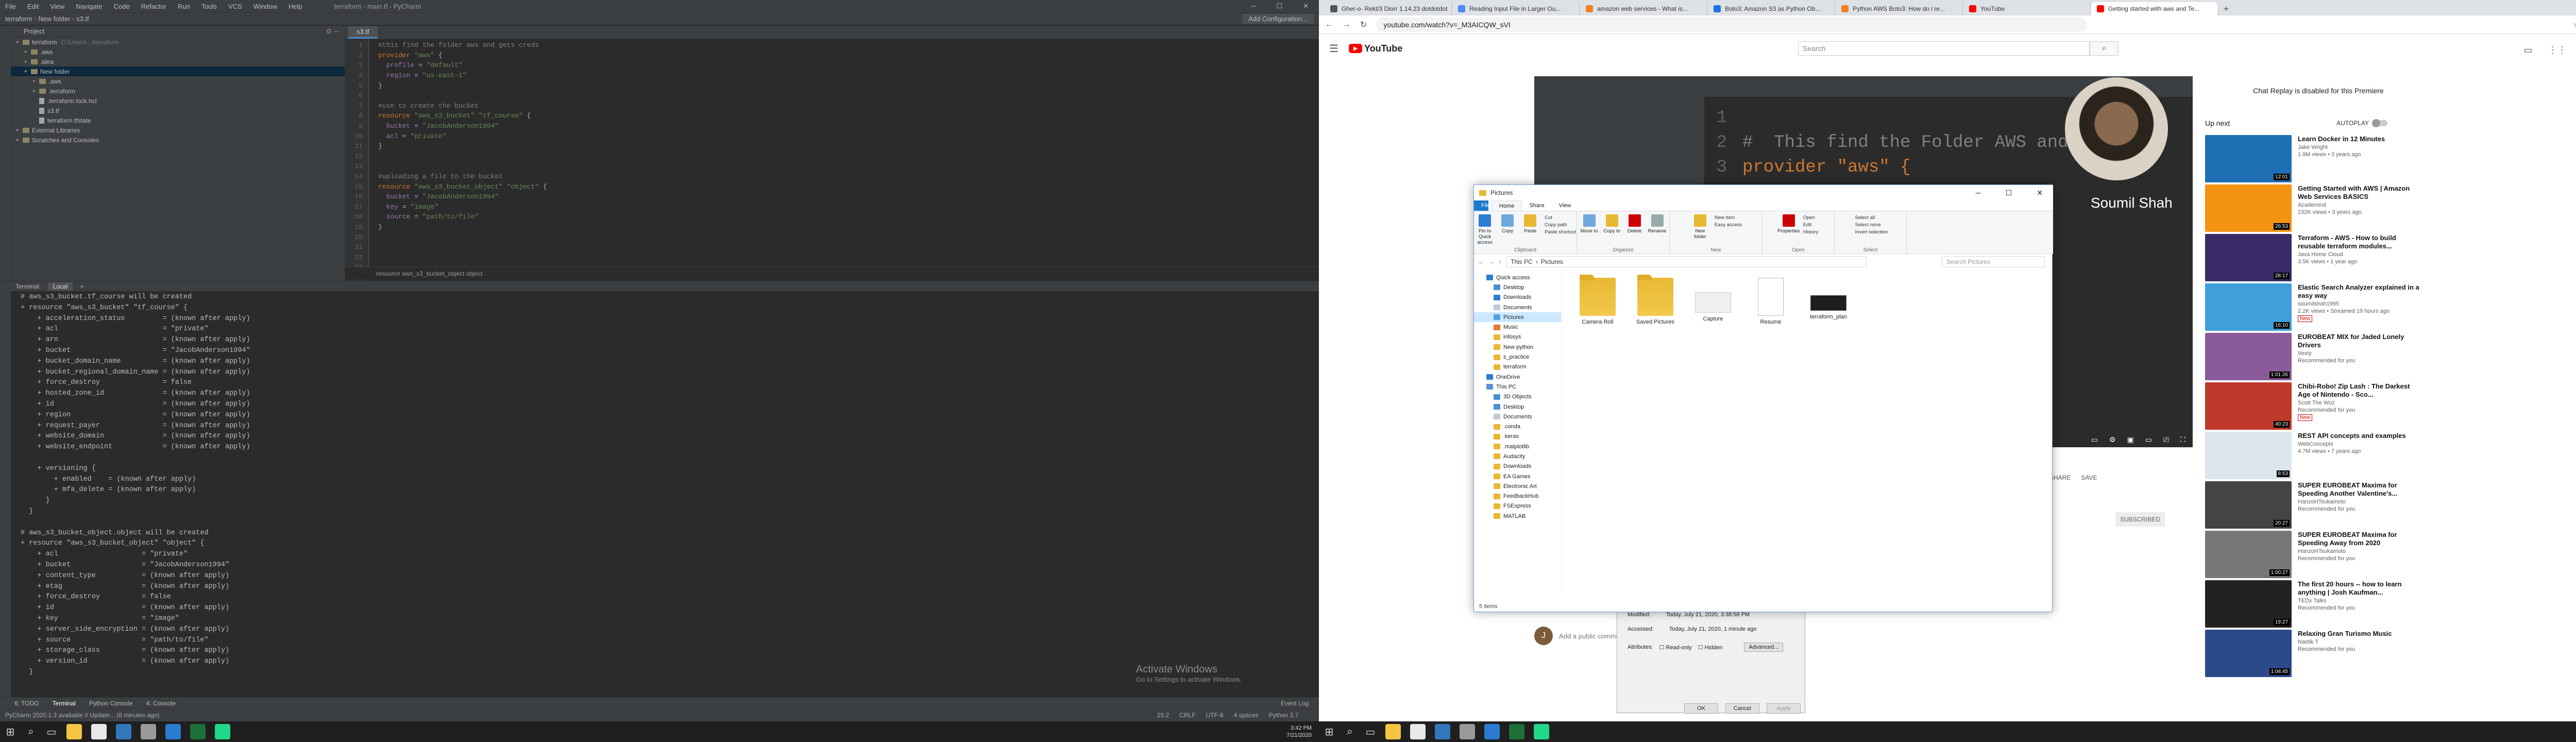  I want to click on forward-icon: →, so click(1347, 24).